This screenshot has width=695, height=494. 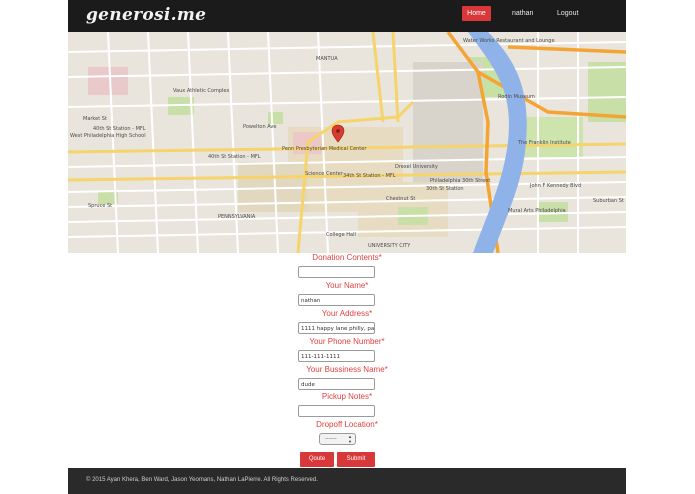 What do you see at coordinates (347, 424) in the screenshot?
I see `dropoff-location-label: Dropoff Location*` at bounding box center [347, 424].